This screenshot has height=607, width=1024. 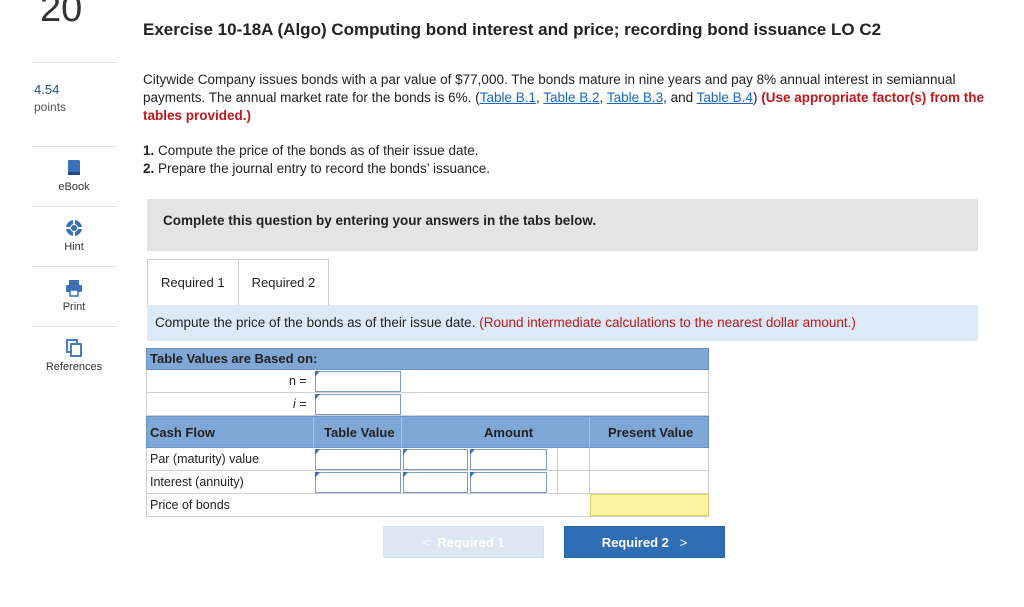 I want to click on n-row: n =, so click(x=427, y=381).